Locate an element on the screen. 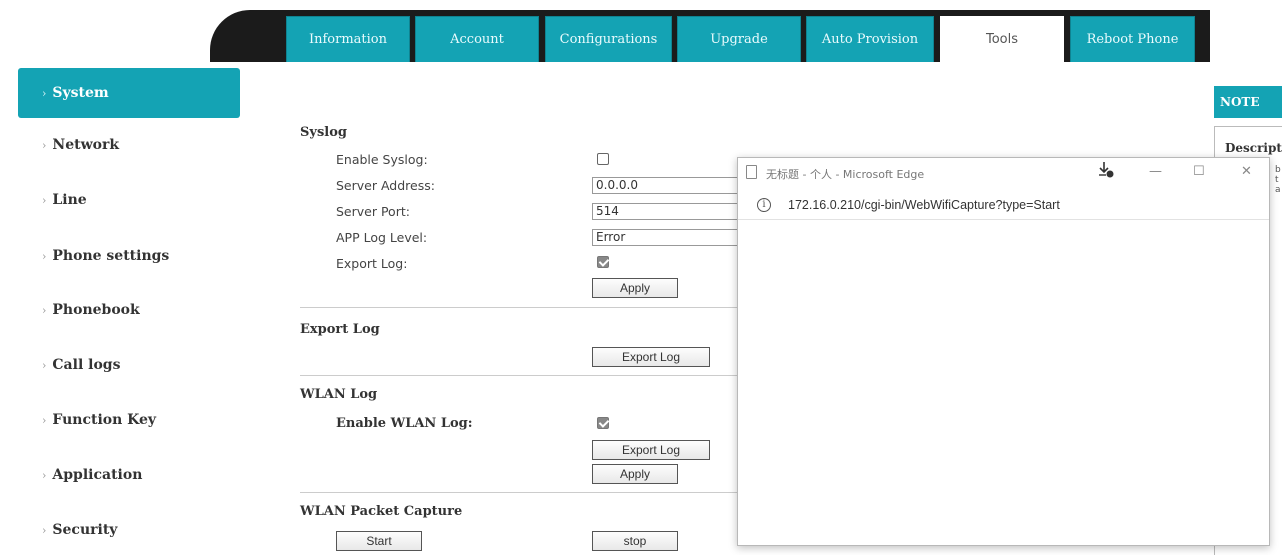 The height and width of the screenshot is (555, 1282). info-icon: i is located at coordinates (764, 205).